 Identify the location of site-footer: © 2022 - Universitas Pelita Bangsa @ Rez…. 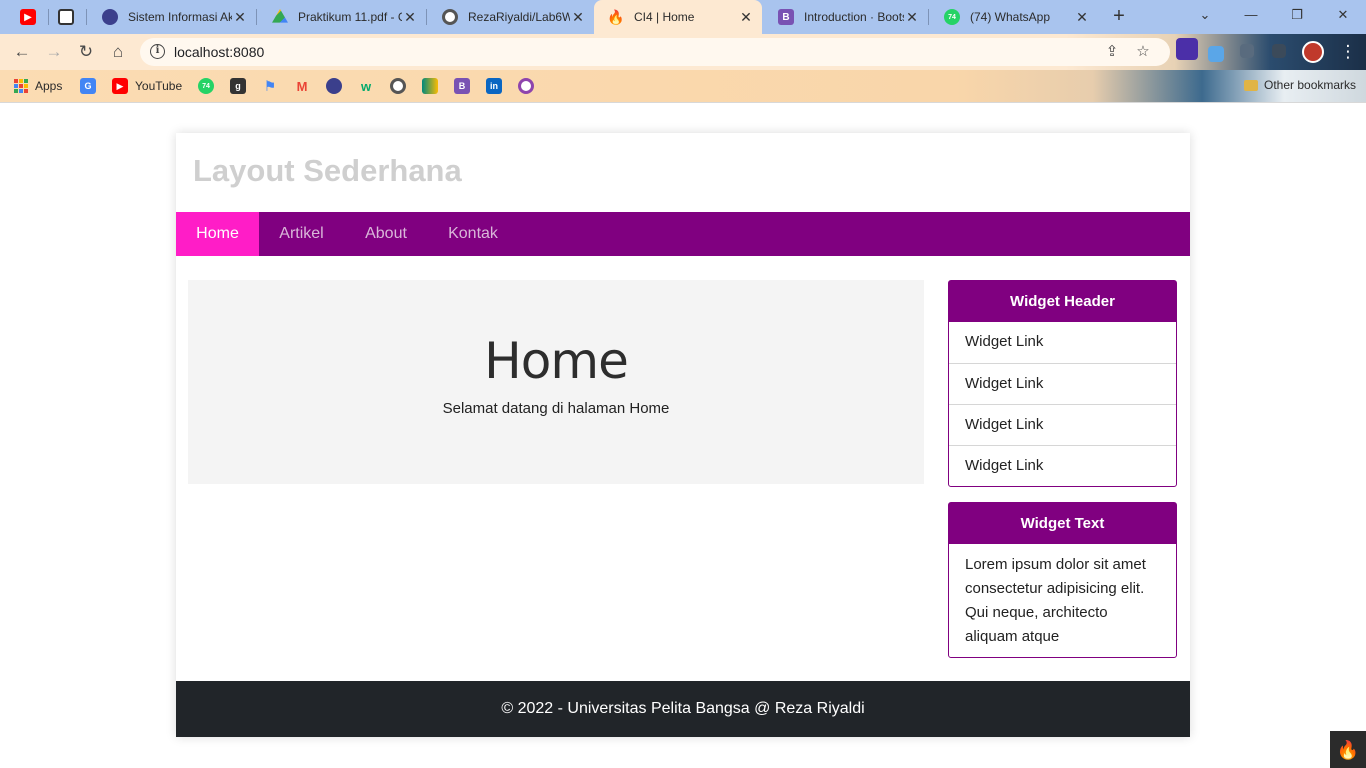
(683, 709).